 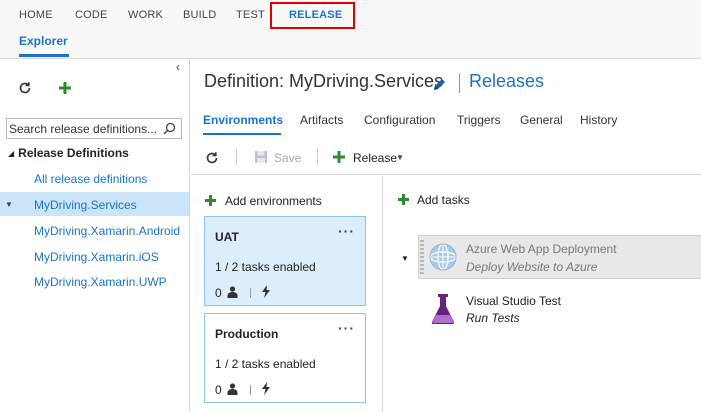 What do you see at coordinates (91, 15) in the screenshot?
I see `nav-code: CODE` at bounding box center [91, 15].